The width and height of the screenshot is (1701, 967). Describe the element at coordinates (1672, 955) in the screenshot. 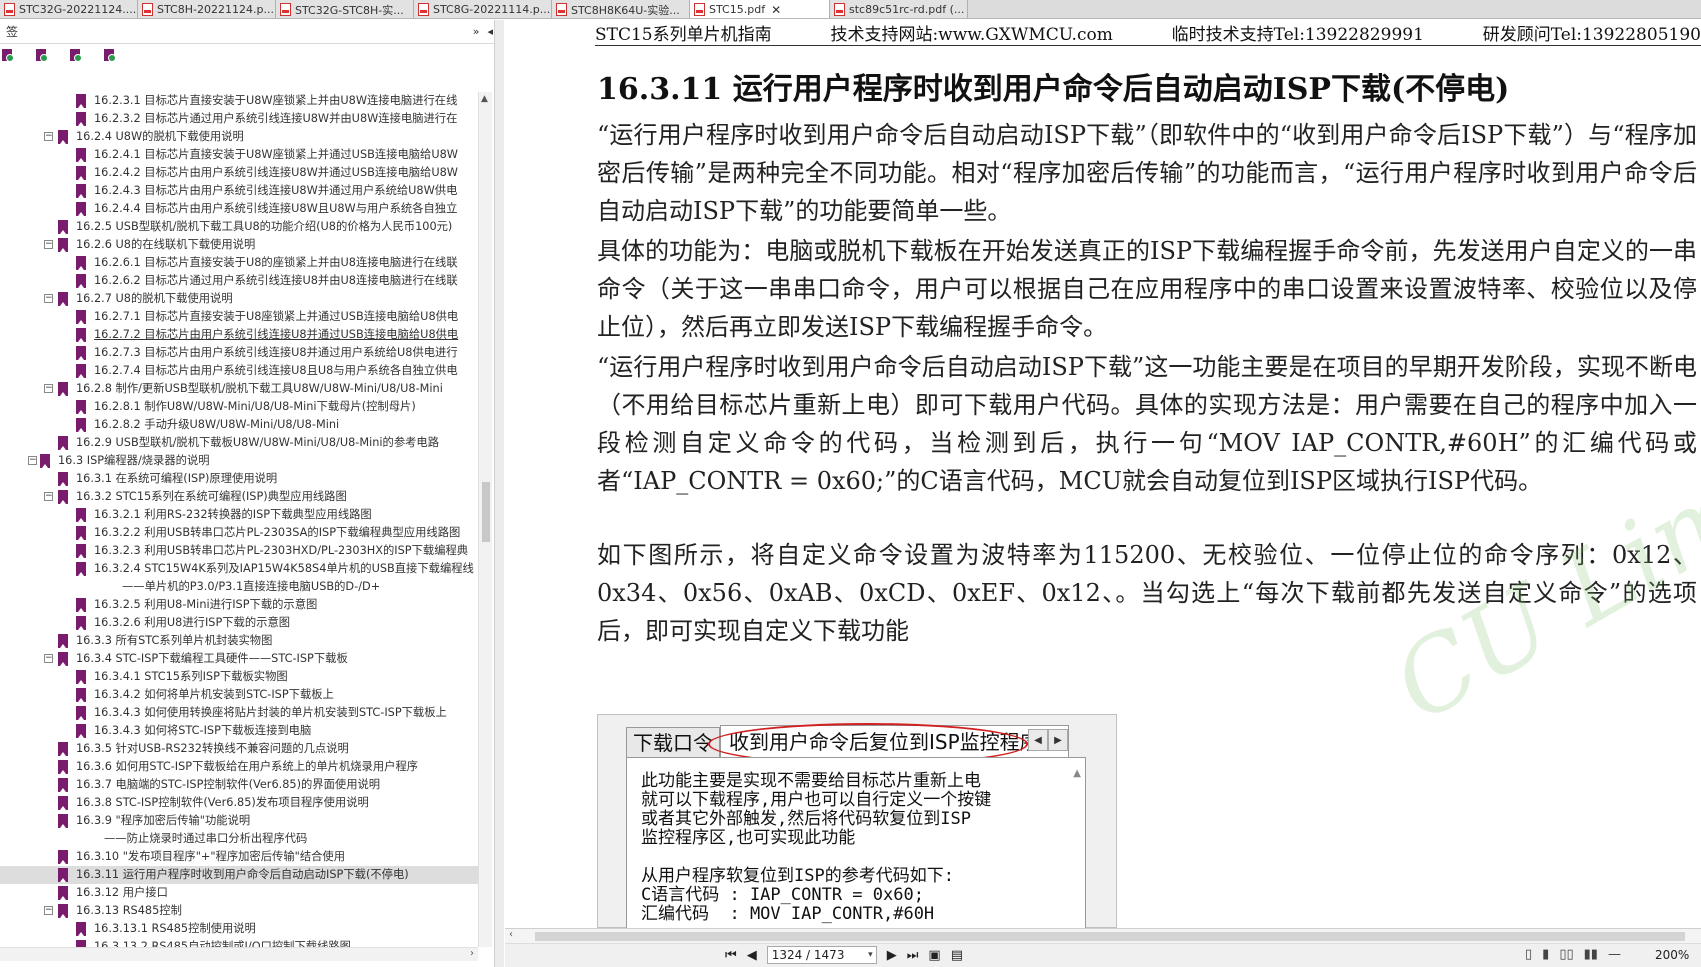

I see `zoom-level: 200%` at that location.